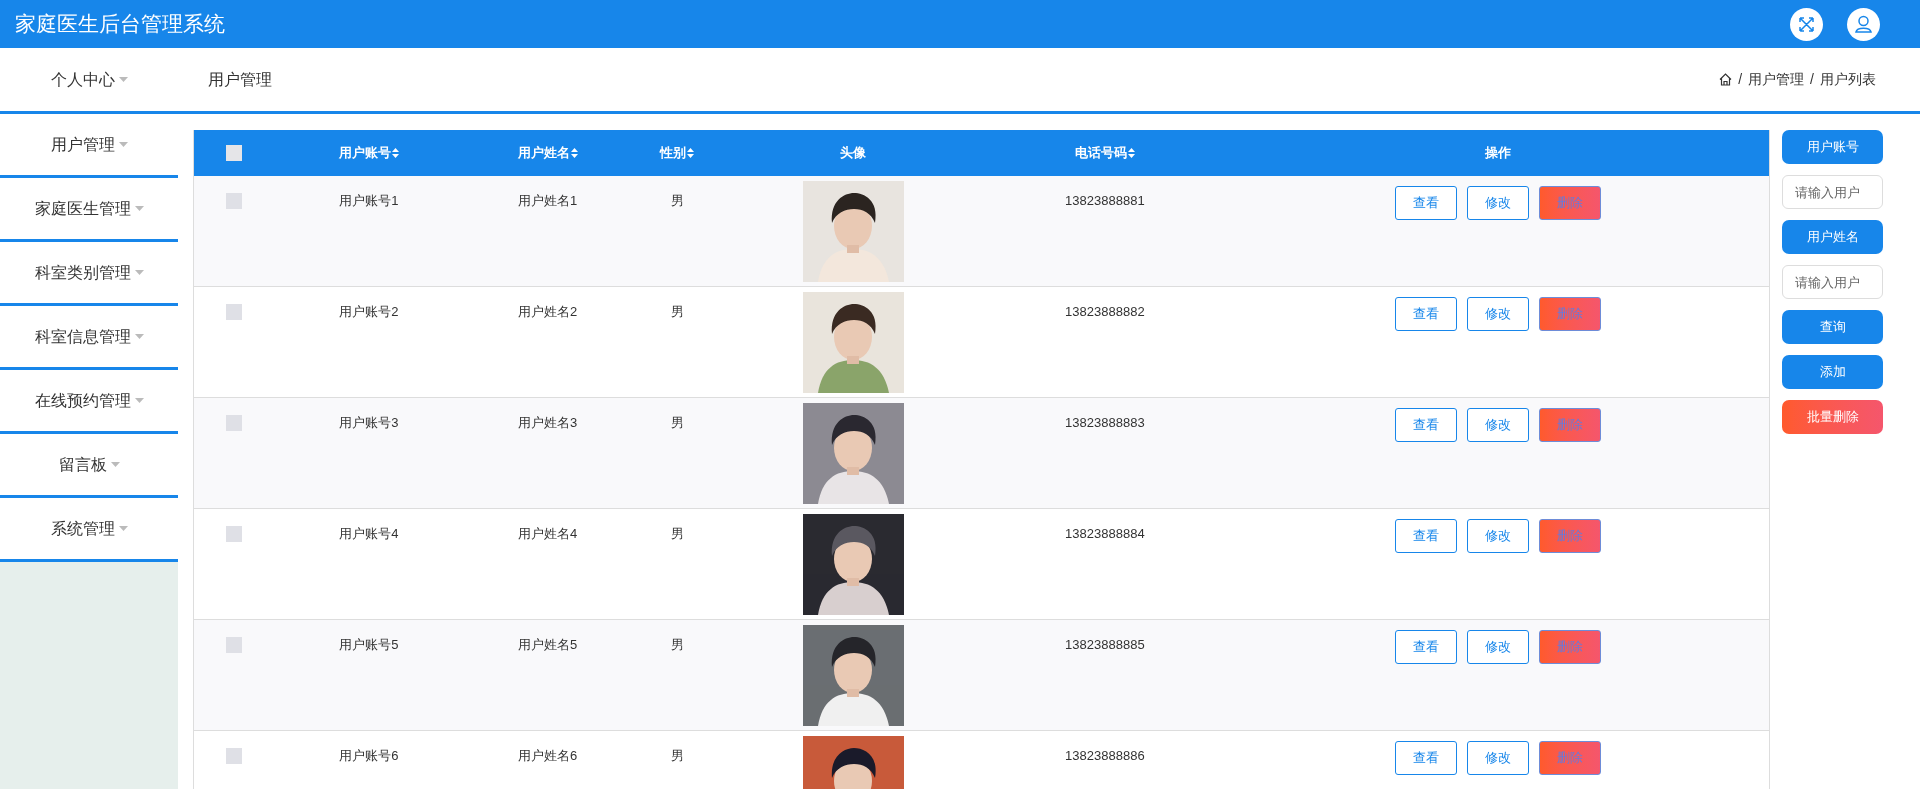 The height and width of the screenshot is (789, 1920). Describe the element at coordinates (547, 153) in the screenshot. I see `column-header: 用户姓名` at that location.